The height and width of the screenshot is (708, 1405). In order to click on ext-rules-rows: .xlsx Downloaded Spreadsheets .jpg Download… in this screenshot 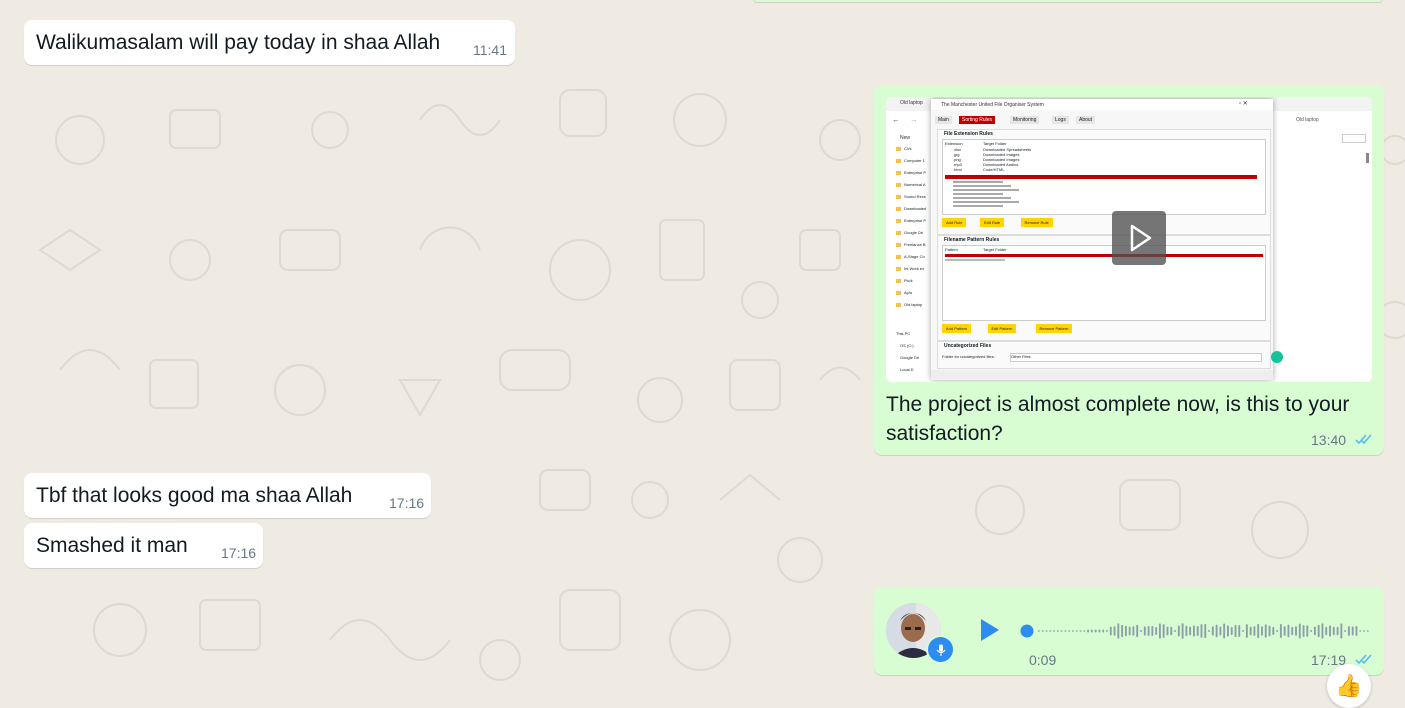, I will do `click(1104, 180)`.